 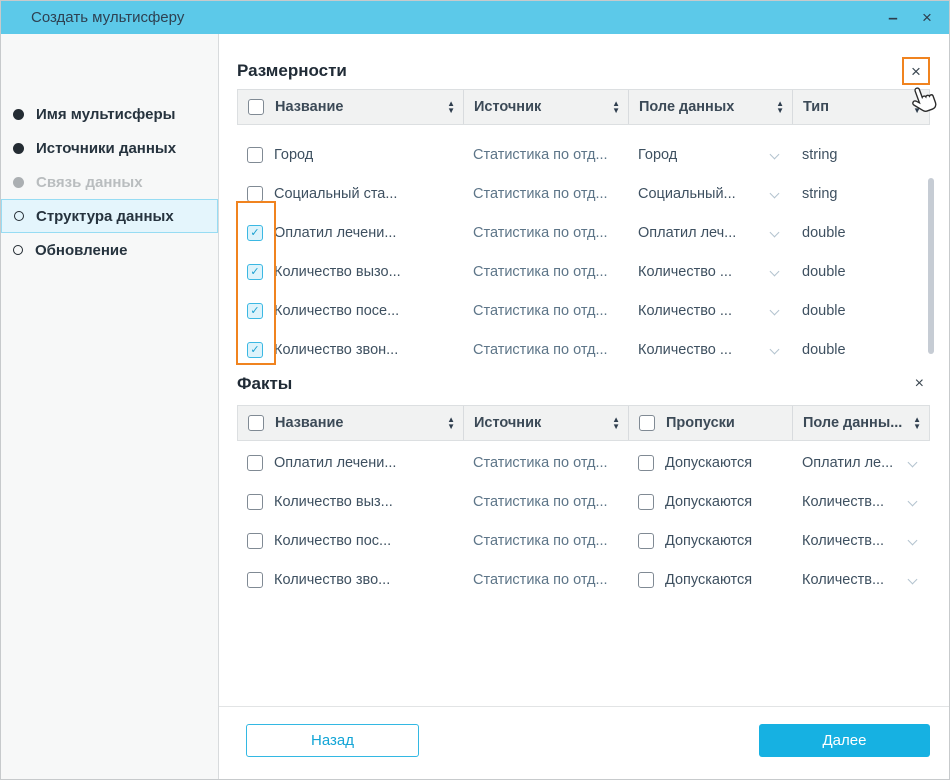 I want to click on column-header-field: Поле данных, so click(x=686, y=107).